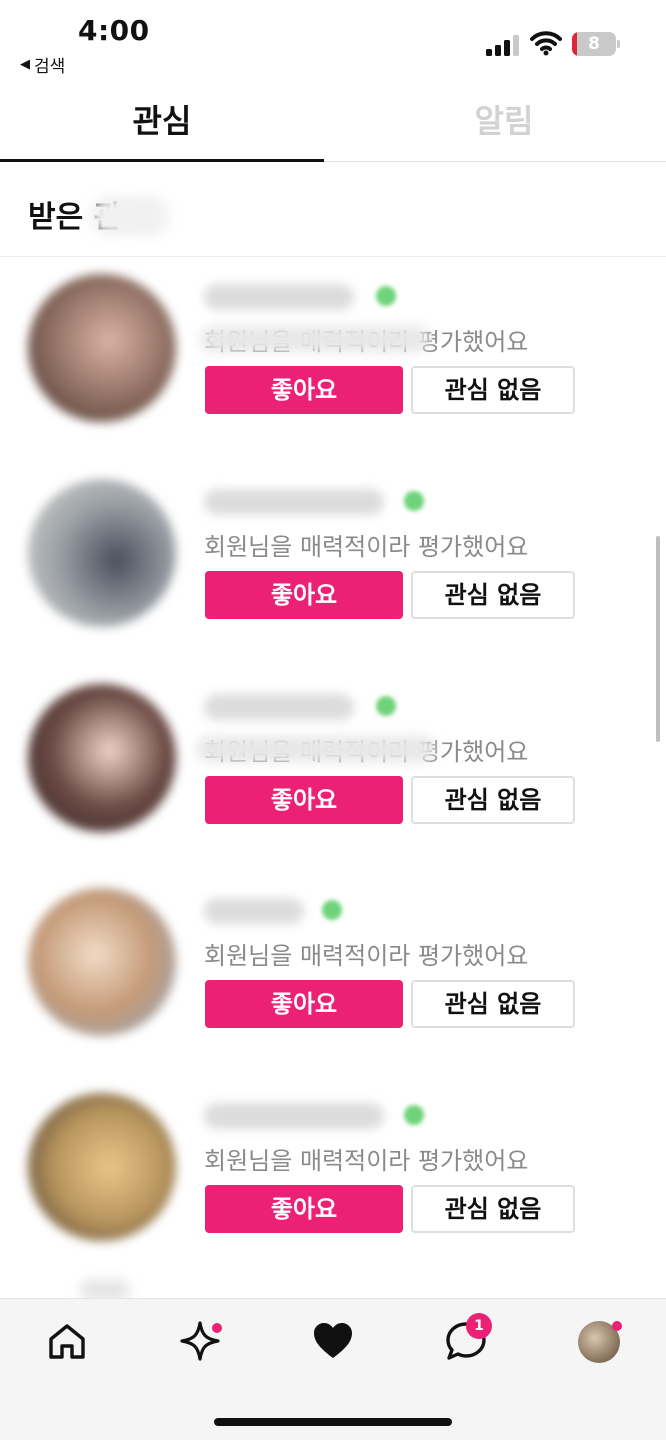  I want to click on status-bar: 4:00 ◀ 검색 8, so click(333, 40).